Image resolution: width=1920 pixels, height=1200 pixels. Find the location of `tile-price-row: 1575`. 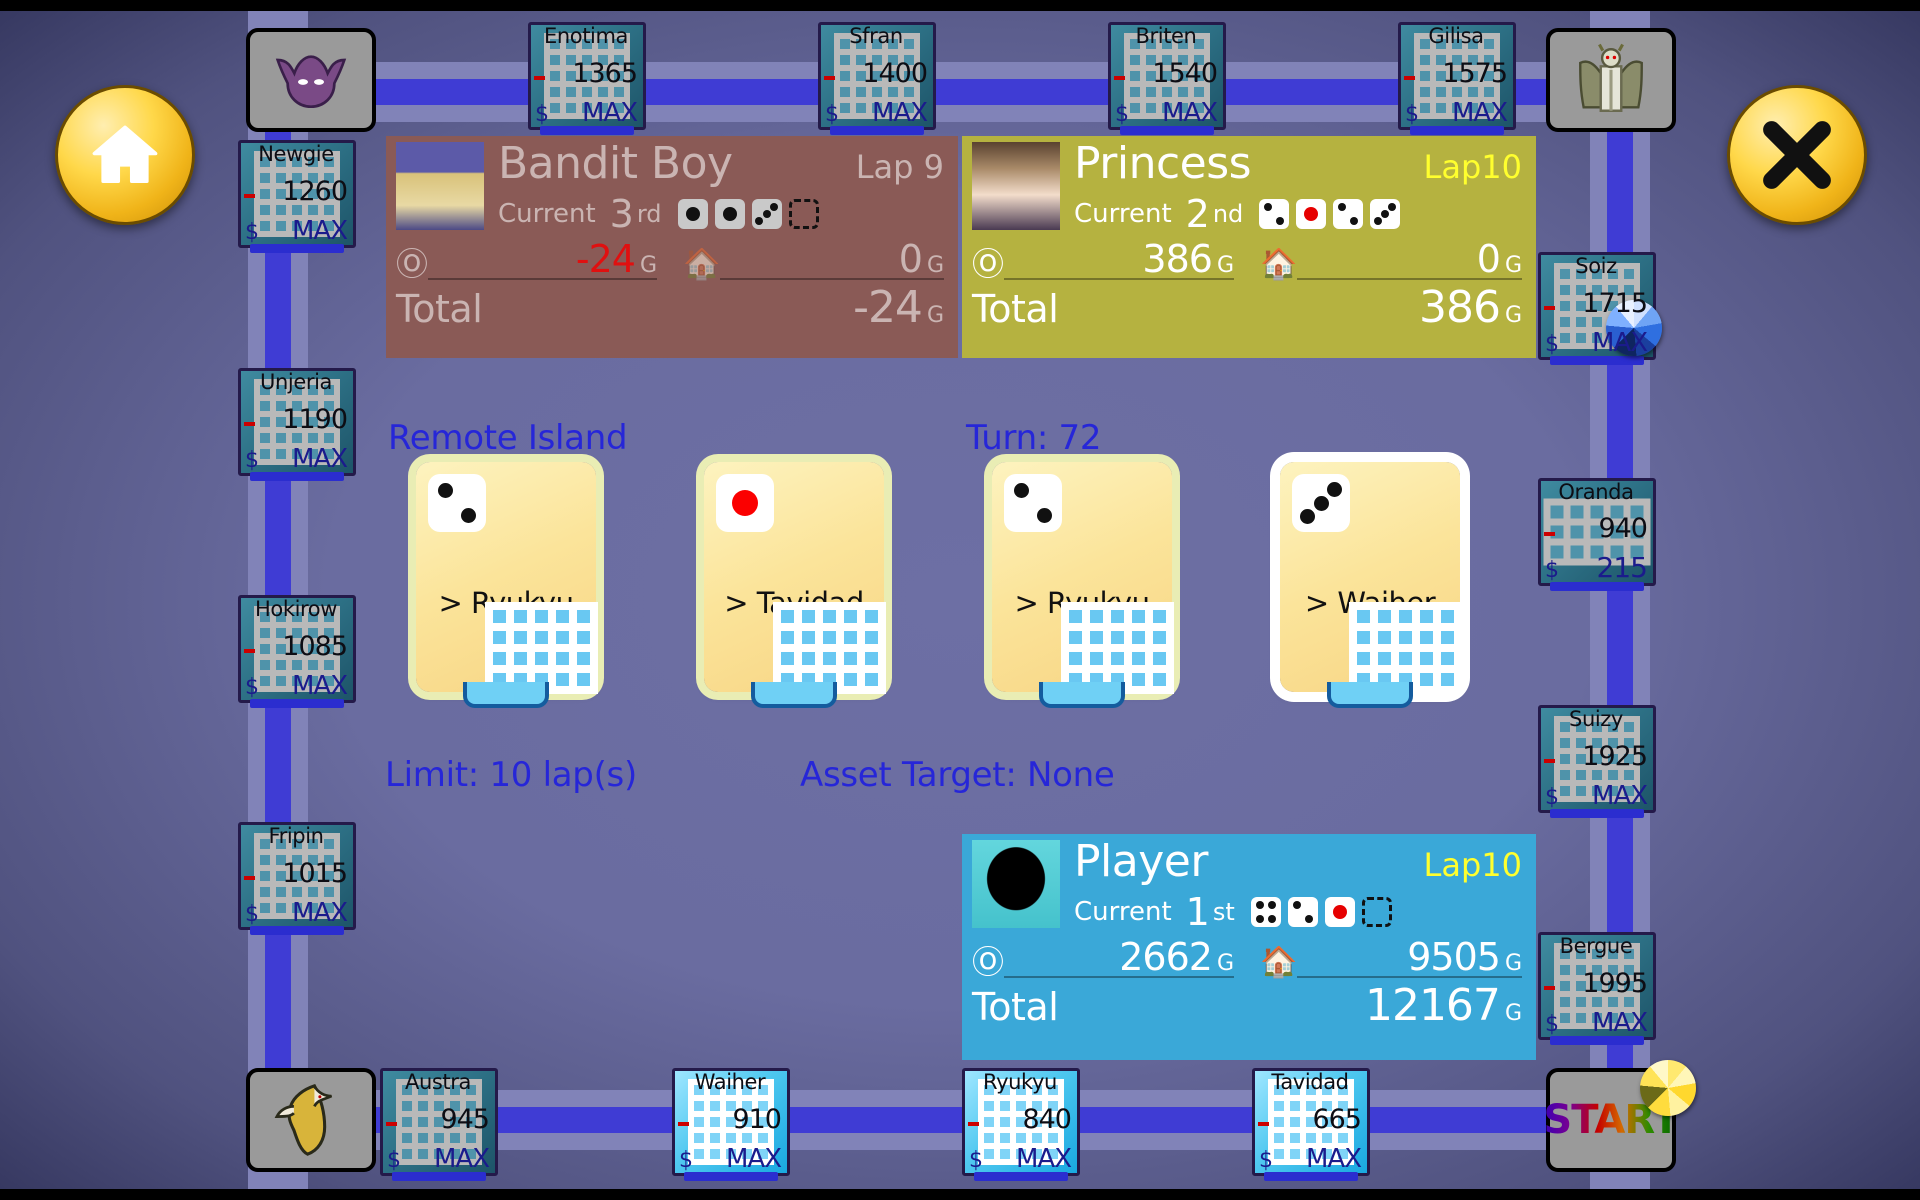

tile-price-row: 1575 is located at coordinates (1456, 73).